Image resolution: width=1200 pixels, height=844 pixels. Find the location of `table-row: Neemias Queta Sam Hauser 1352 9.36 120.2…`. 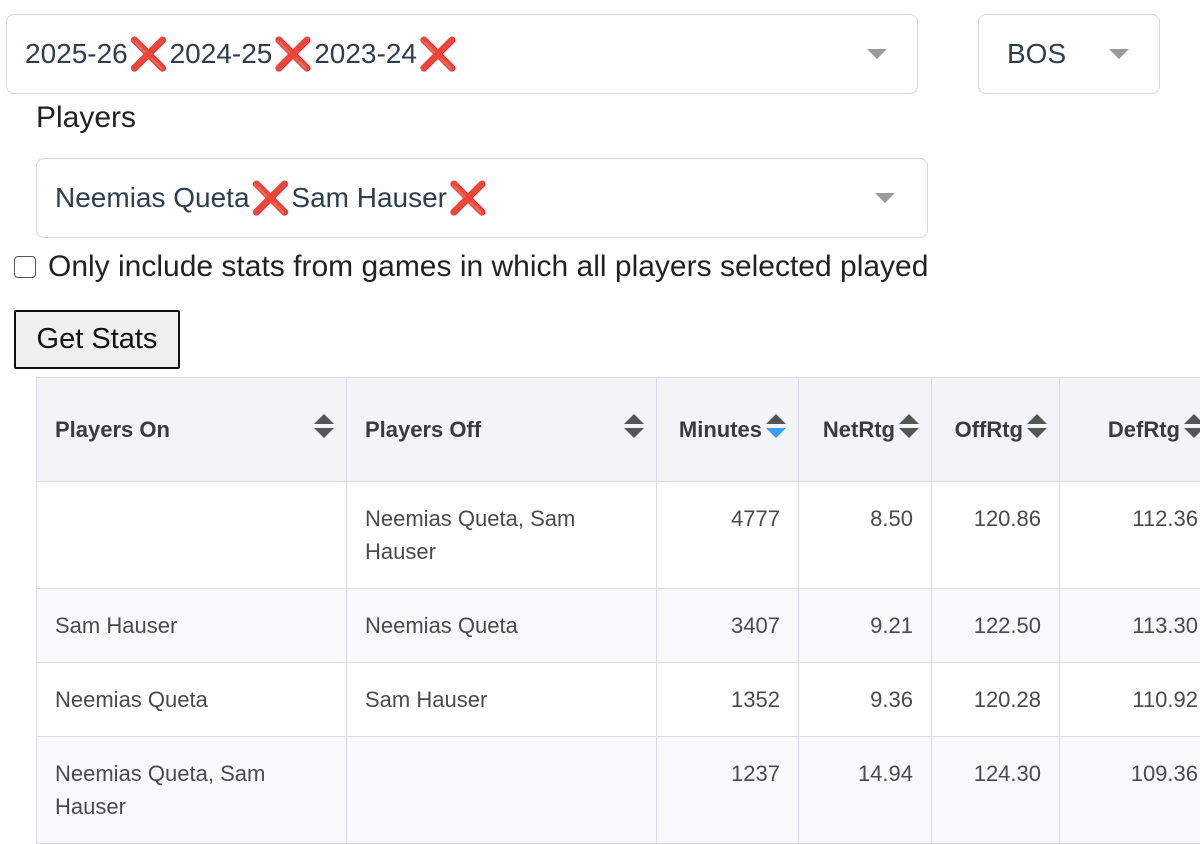

table-row: Neemias Queta Sam Hauser 1352 9.36 120.2… is located at coordinates (618, 700).